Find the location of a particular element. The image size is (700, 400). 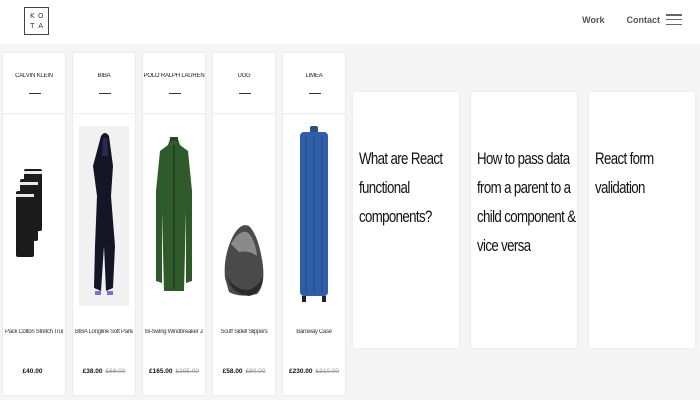

hamburger-icon is located at coordinates (674, 19).